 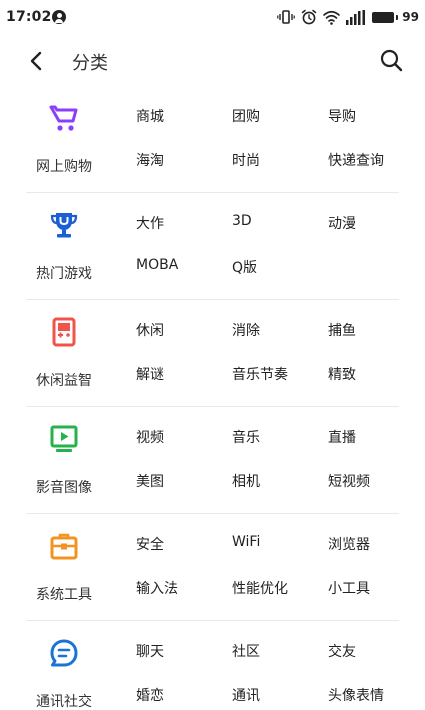 I want to click on category-name: 网上购物, so click(x=64, y=166).